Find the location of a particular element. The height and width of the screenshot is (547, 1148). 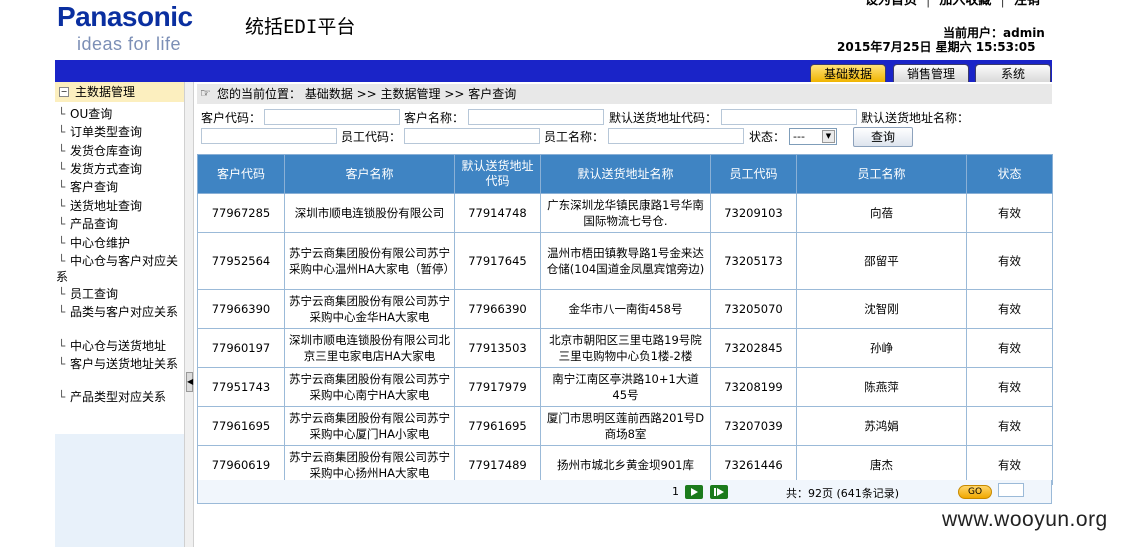

customer-name-input is located at coordinates (536, 117).